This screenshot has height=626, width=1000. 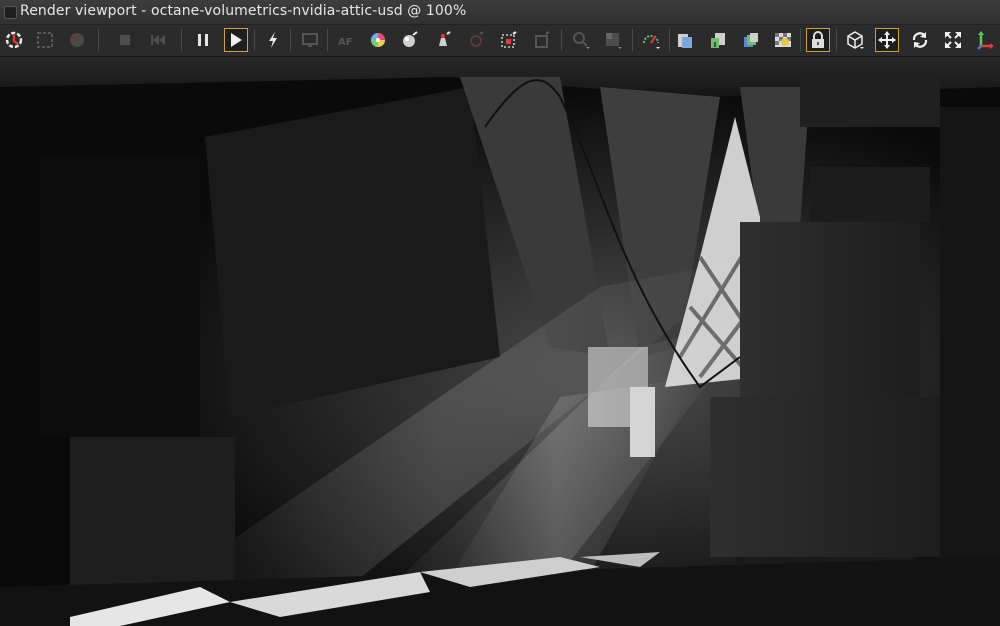 I want to click on display-settings-icon, so click(x=310, y=40).